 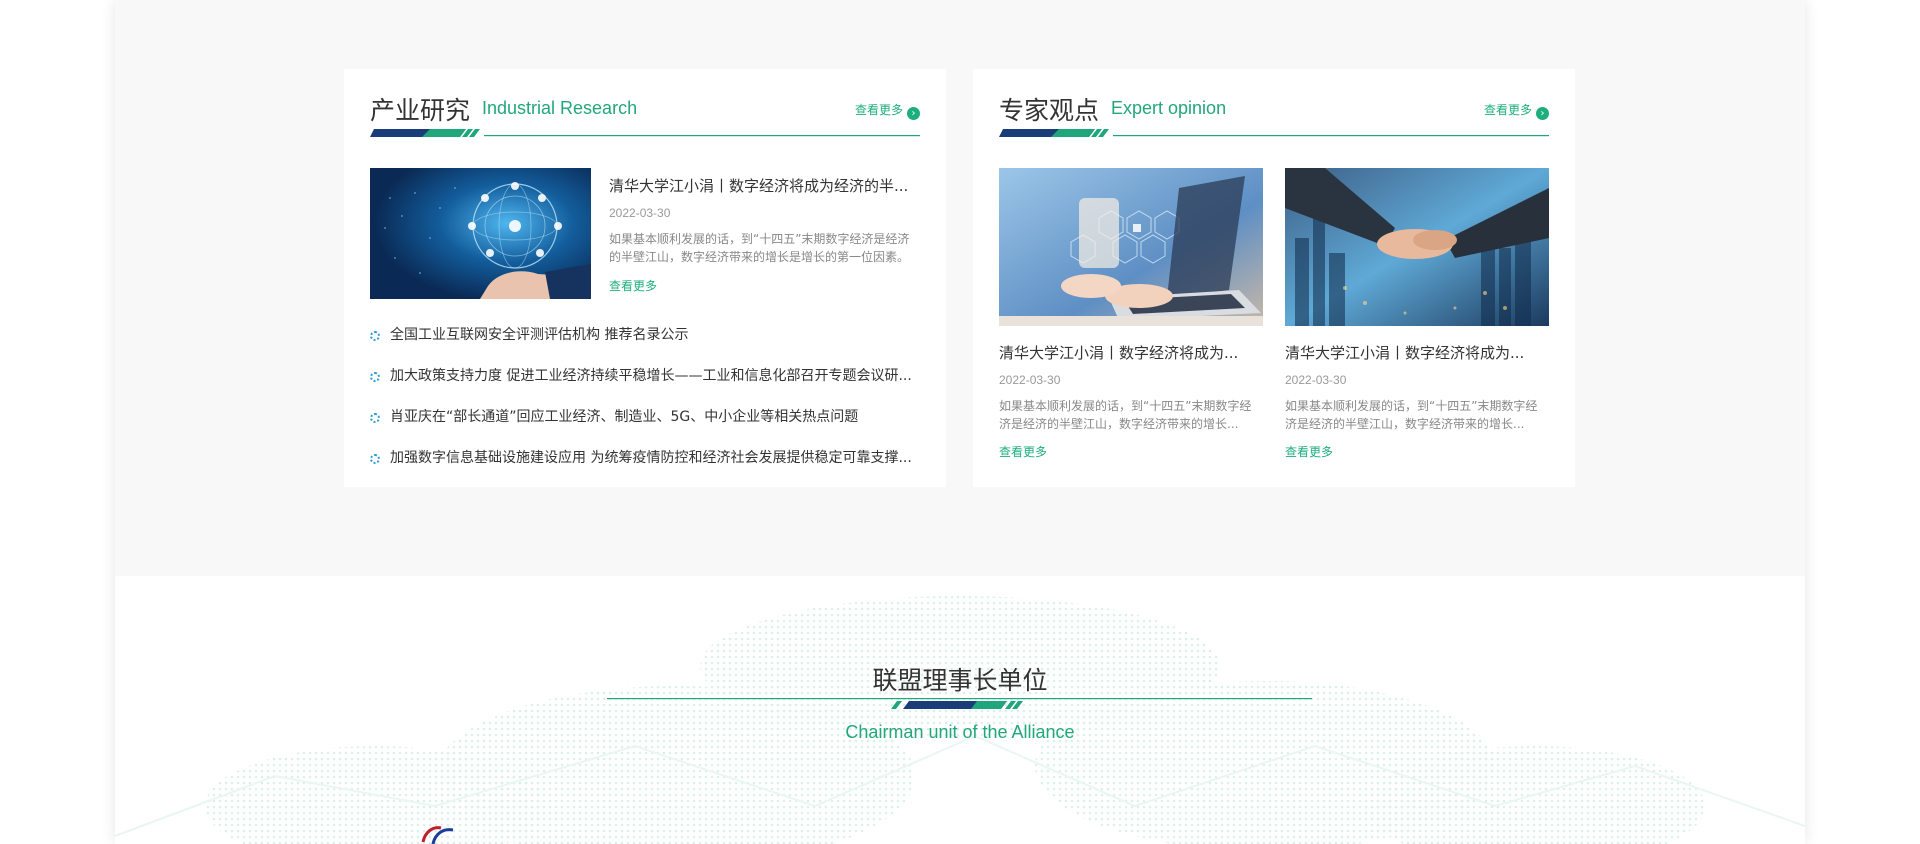 What do you see at coordinates (959, 703) in the screenshot?
I see `alliance-title-underline` at bounding box center [959, 703].